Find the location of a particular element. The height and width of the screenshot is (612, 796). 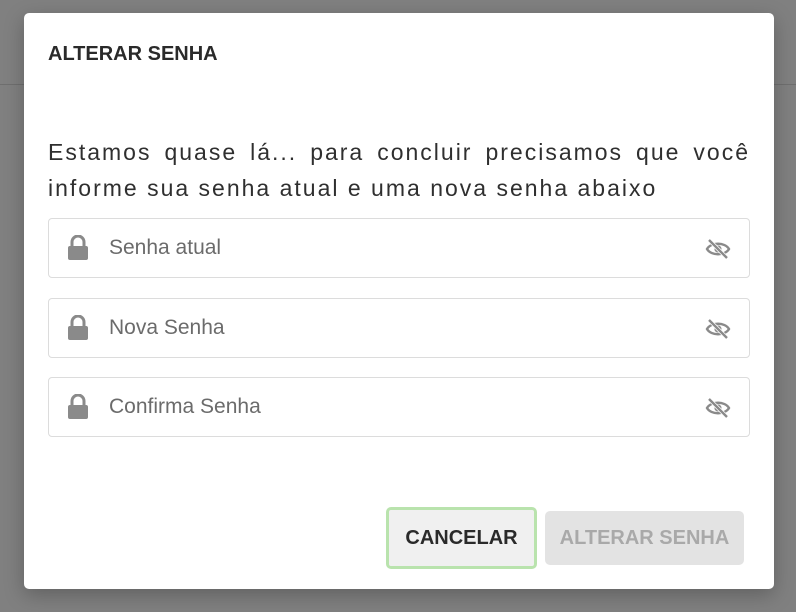

cancel-button: CANCELAR is located at coordinates (461, 538).